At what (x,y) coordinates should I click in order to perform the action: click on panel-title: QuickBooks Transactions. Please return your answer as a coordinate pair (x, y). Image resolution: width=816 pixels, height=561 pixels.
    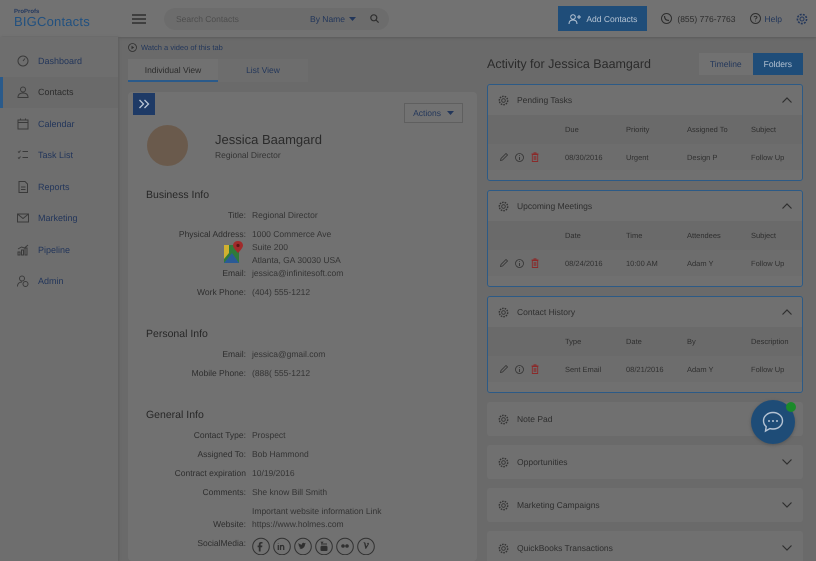
    Looking at the image, I should click on (565, 548).